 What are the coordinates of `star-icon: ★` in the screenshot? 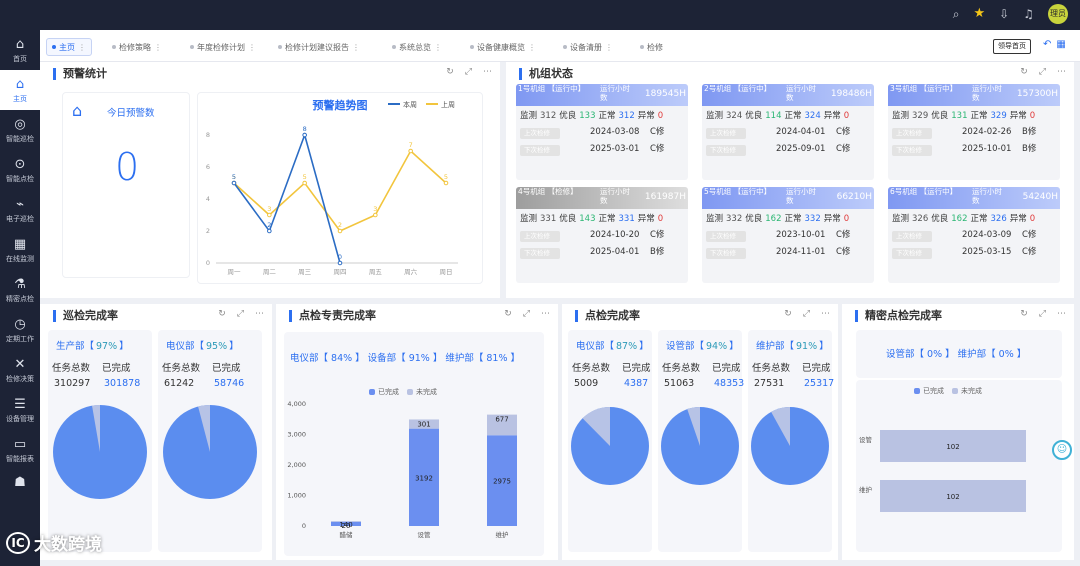 It's located at (980, 14).